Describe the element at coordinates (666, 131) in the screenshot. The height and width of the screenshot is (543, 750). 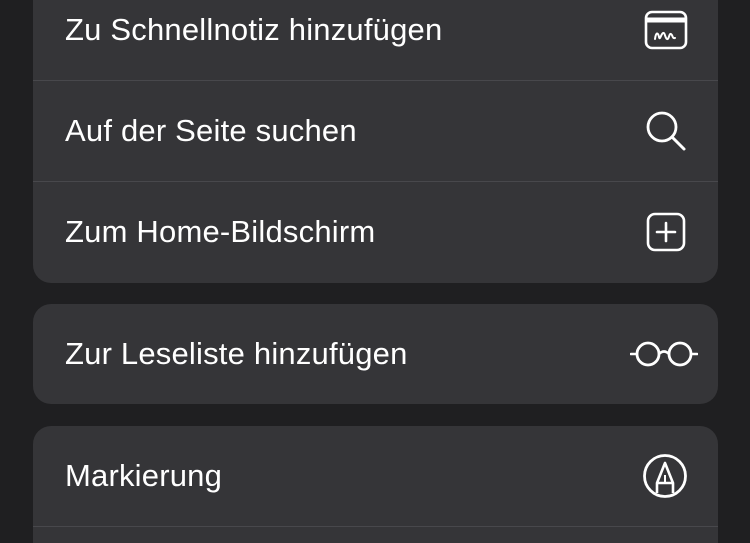
I see `search-icon` at that location.